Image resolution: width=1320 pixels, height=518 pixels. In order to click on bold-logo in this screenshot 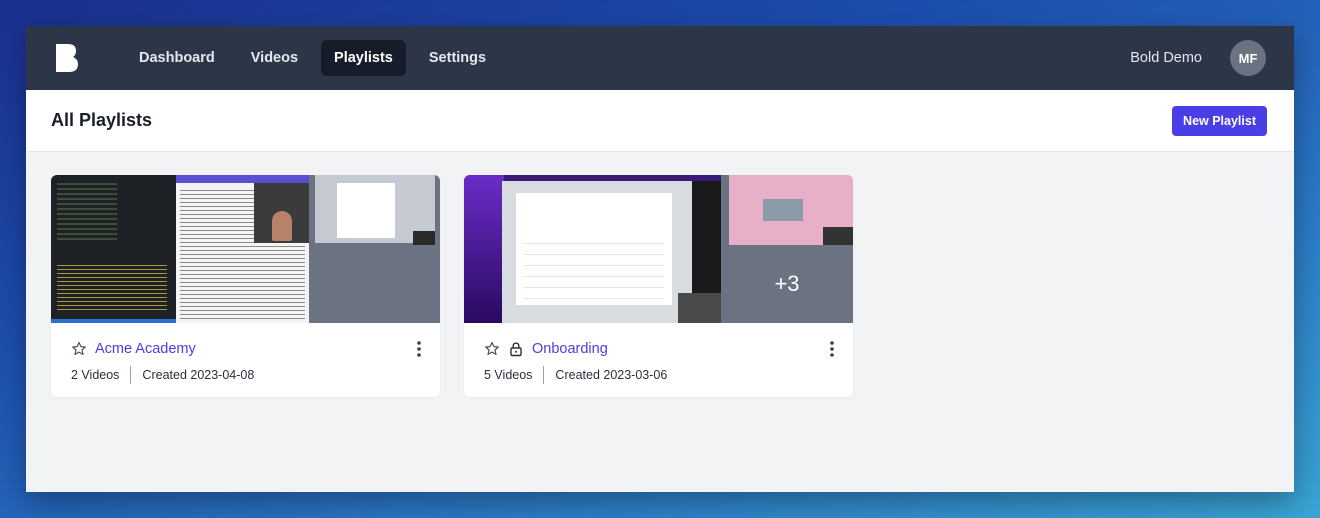, I will do `click(67, 58)`.